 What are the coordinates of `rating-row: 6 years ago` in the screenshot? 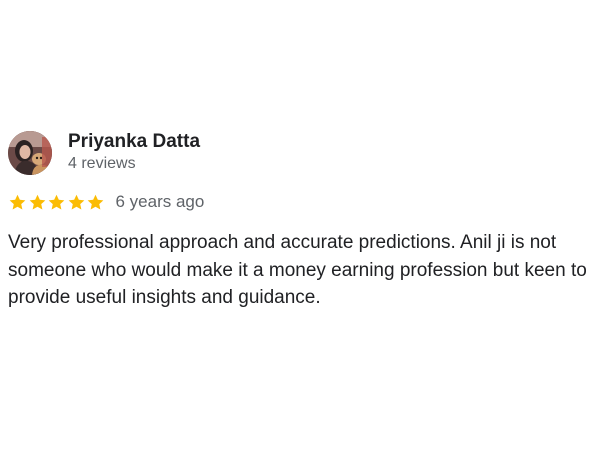 It's located at (304, 202).